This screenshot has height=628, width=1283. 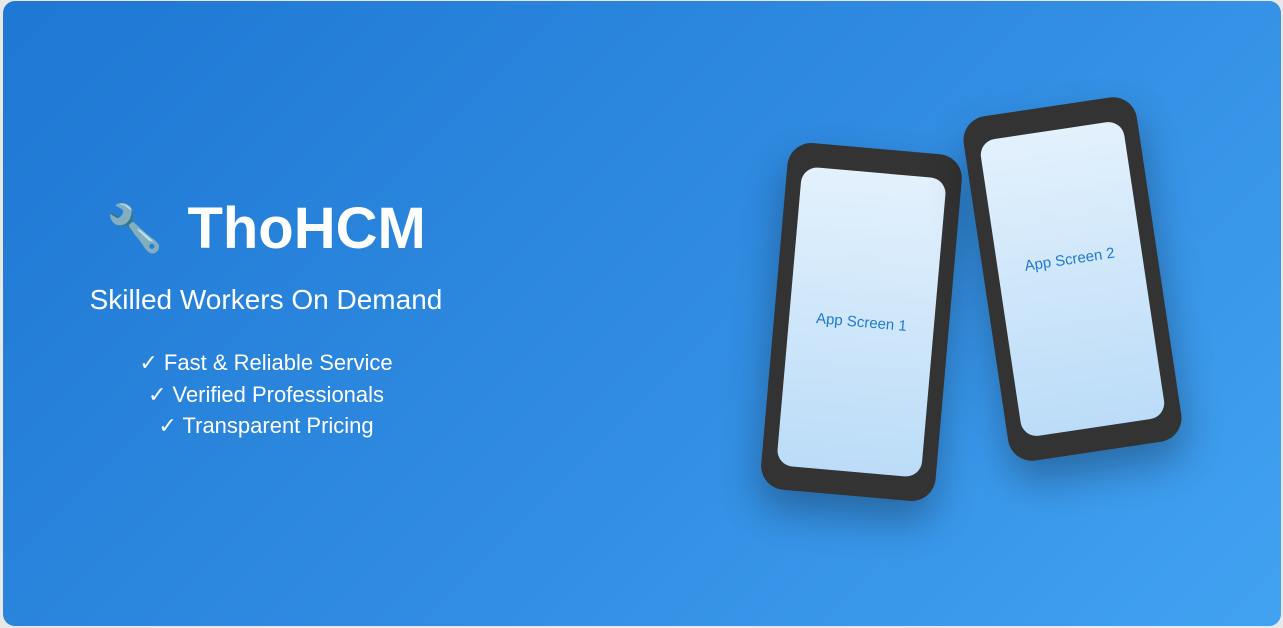 What do you see at coordinates (135, 228) in the screenshot?
I see `wrench-icon: 🔧` at bounding box center [135, 228].